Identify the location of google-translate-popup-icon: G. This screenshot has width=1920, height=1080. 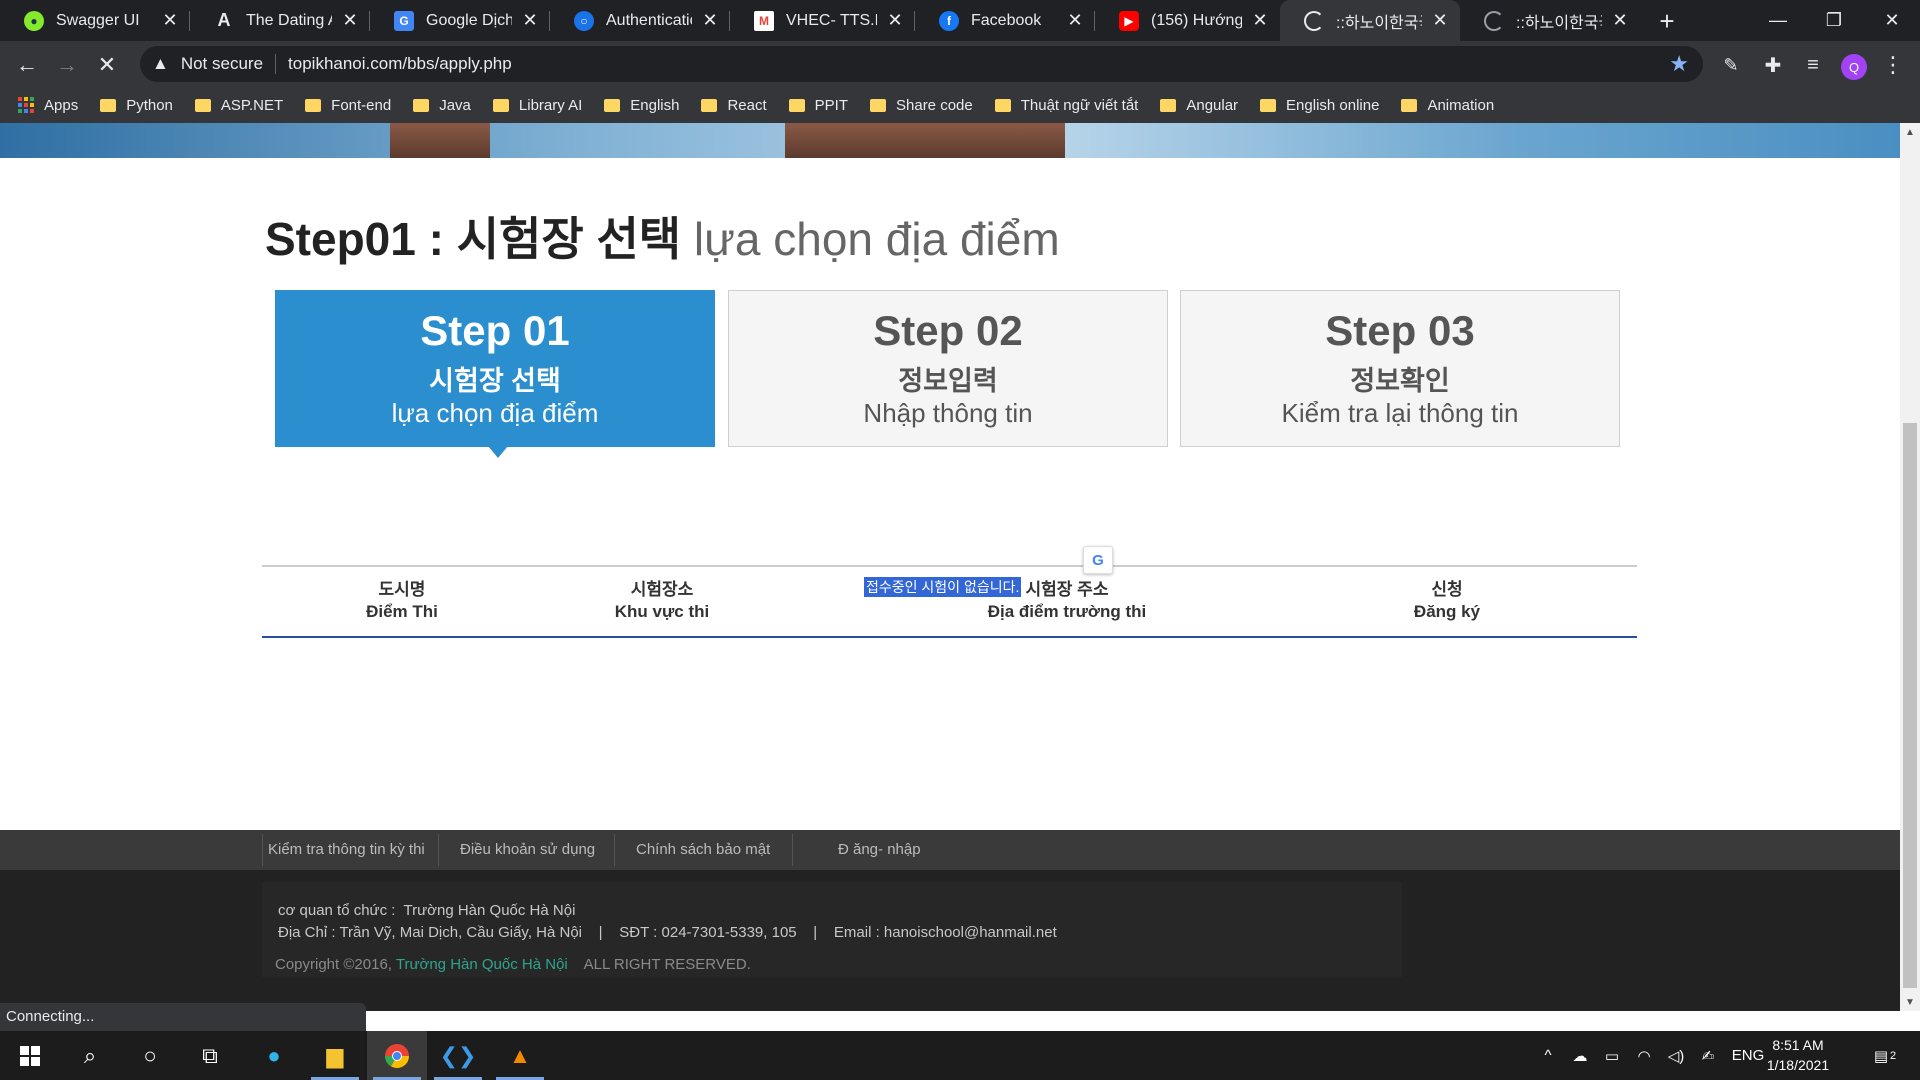
(1098, 560).